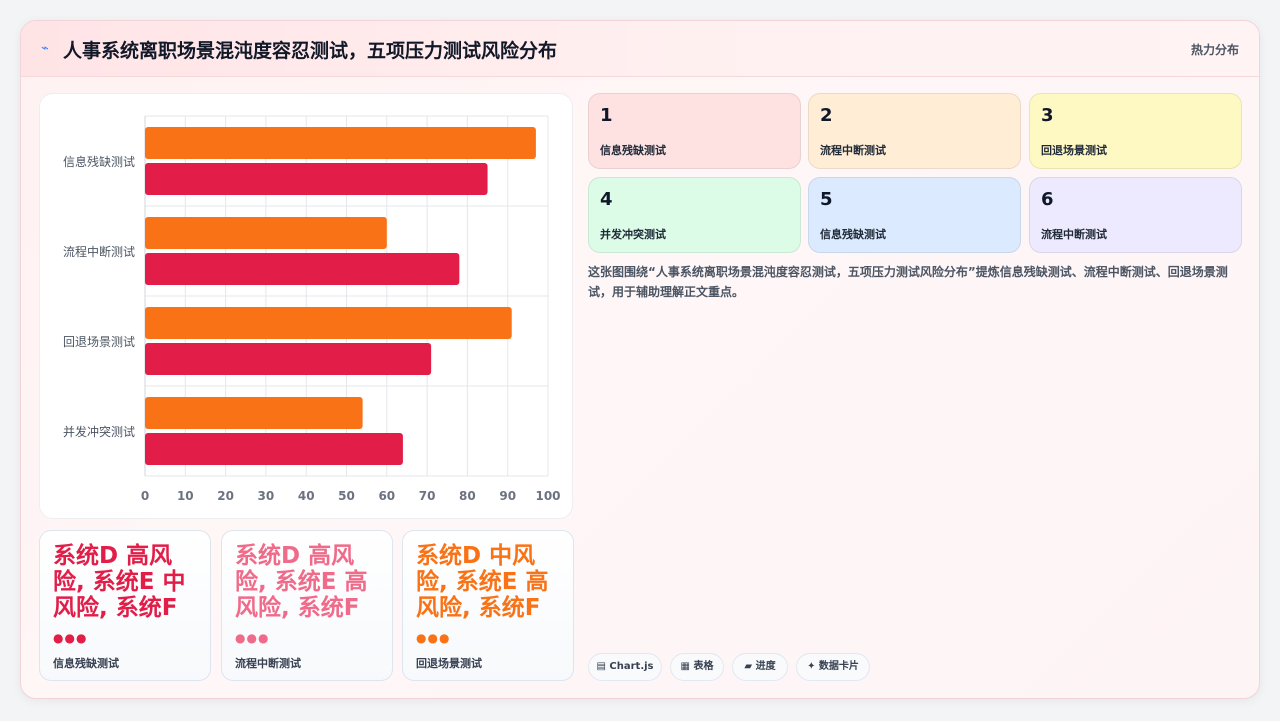  What do you see at coordinates (694, 215) in the screenshot?
I see `tile-4: 4 并发冲突测试` at bounding box center [694, 215].